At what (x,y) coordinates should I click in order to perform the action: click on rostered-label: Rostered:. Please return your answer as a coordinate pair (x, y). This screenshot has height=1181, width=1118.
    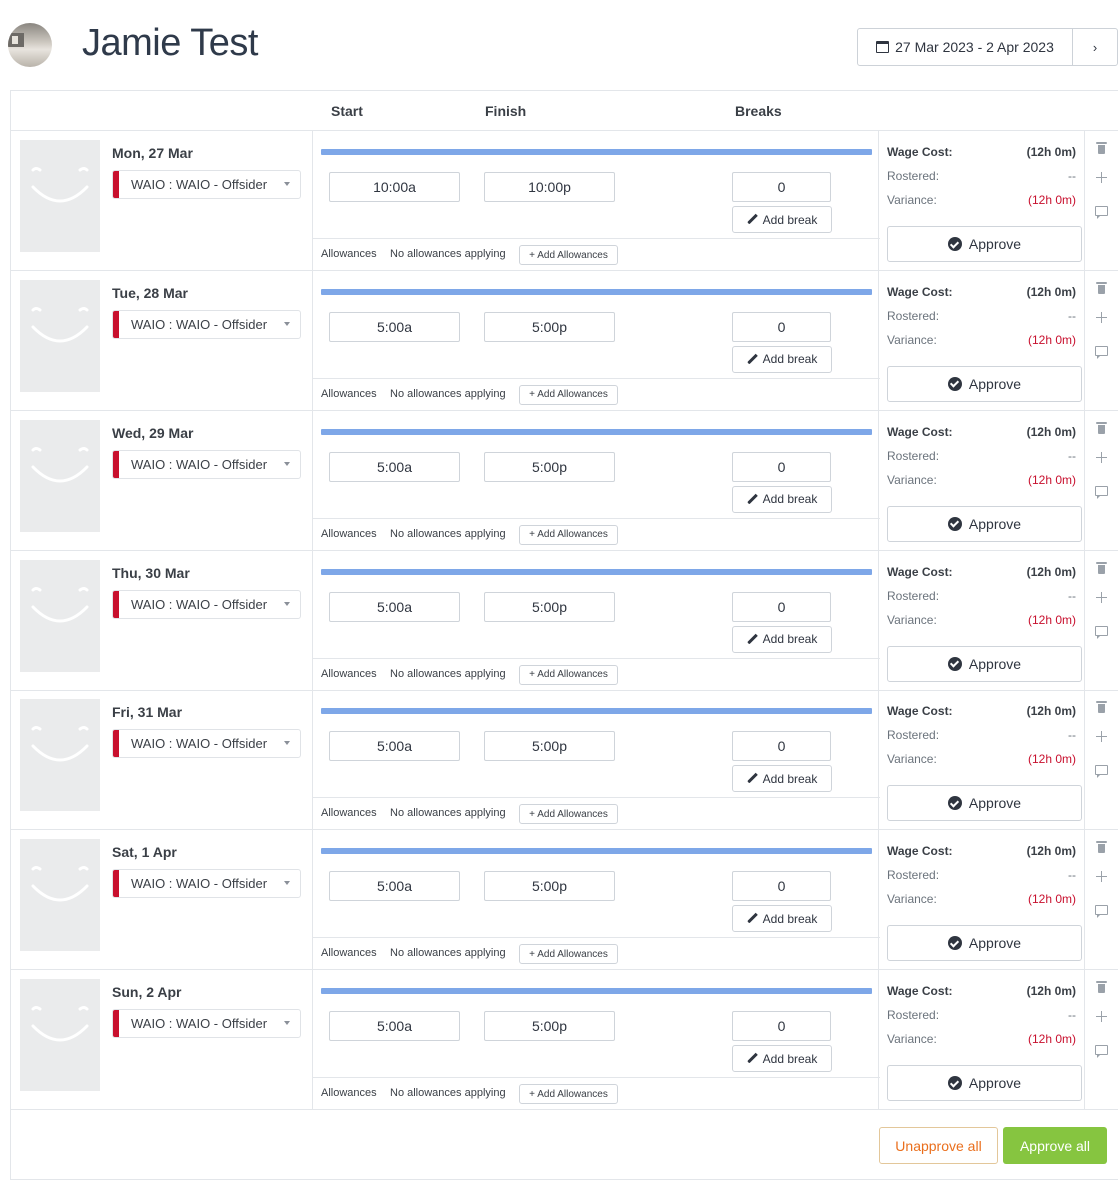
    Looking at the image, I should click on (913, 455).